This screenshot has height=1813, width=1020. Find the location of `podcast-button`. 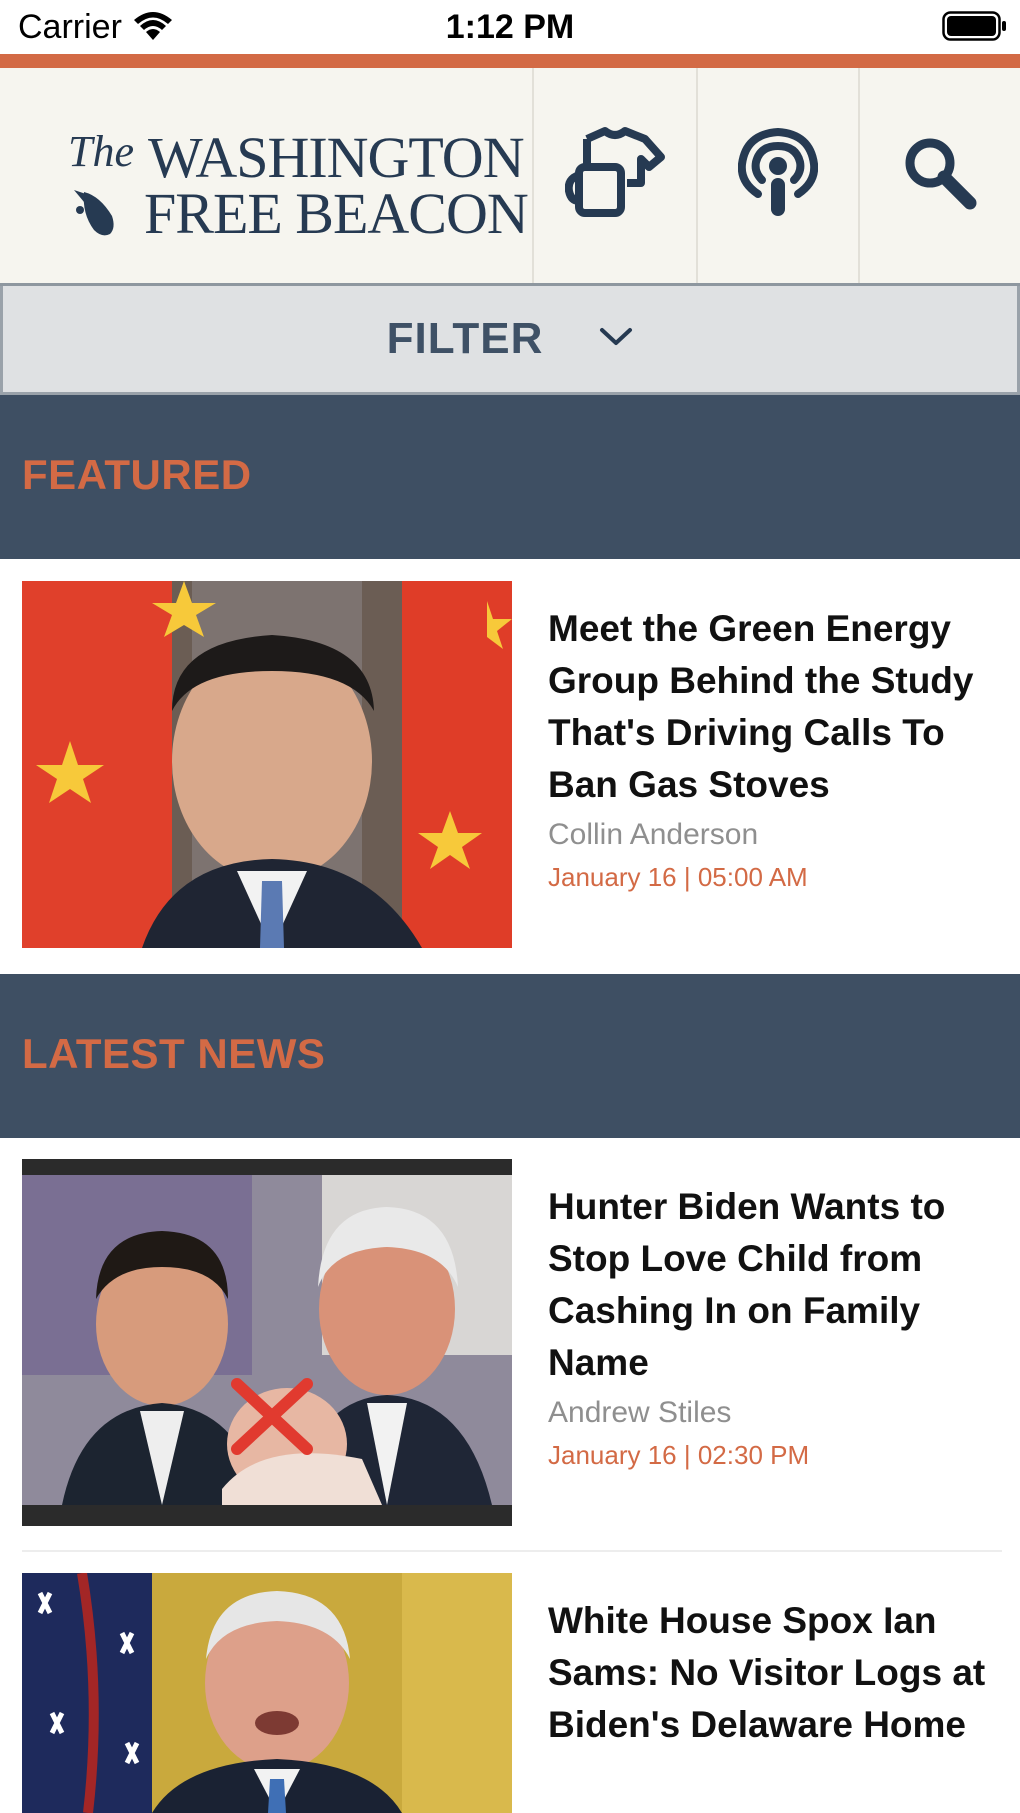

podcast-button is located at coordinates (777, 175).